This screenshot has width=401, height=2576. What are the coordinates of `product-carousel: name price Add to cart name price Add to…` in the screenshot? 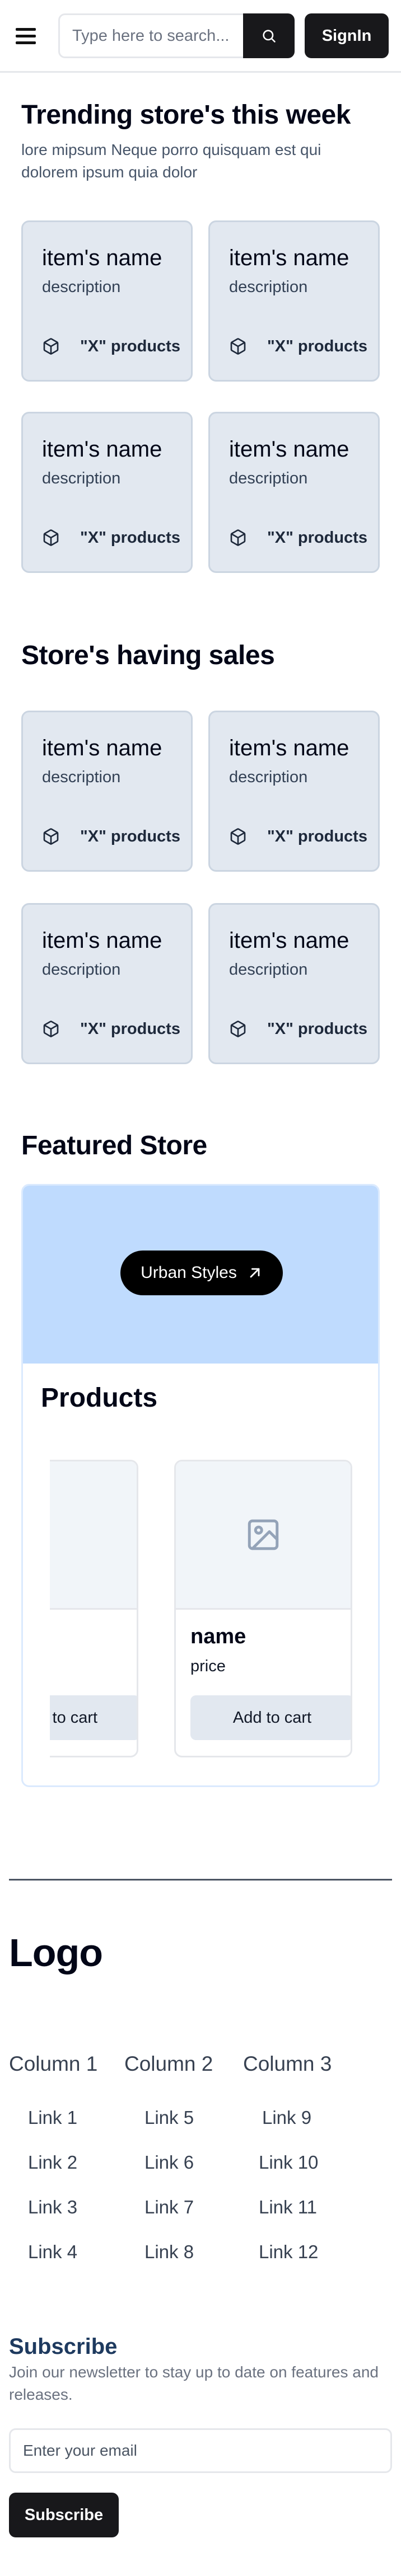 It's located at (201, 1608).